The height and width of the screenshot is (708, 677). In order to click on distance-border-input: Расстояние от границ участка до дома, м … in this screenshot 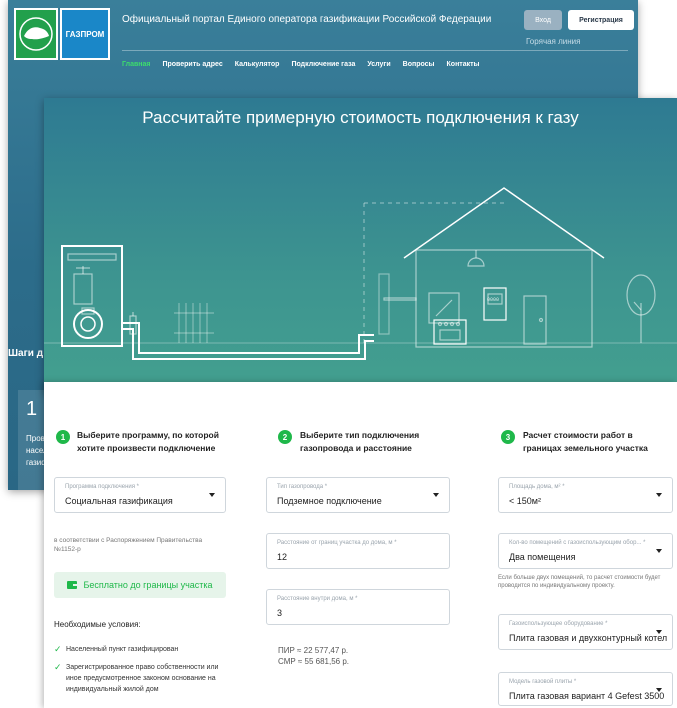, I will do `click(358, 551)`.